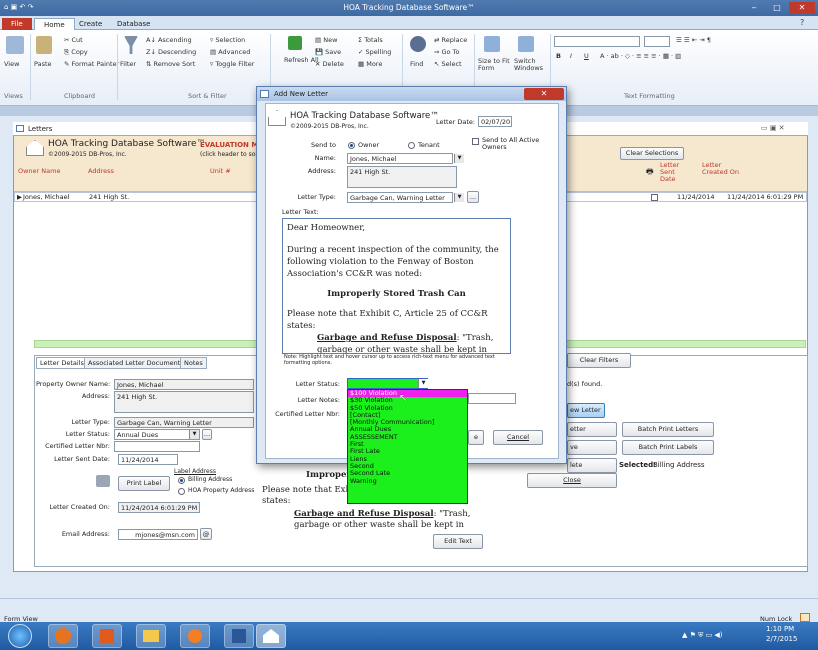 This screenshot has width=818, height=650. Describe the element at coordinates (40, 129) in the screenshot. I see `letters-tab-label: Letters` at that location.